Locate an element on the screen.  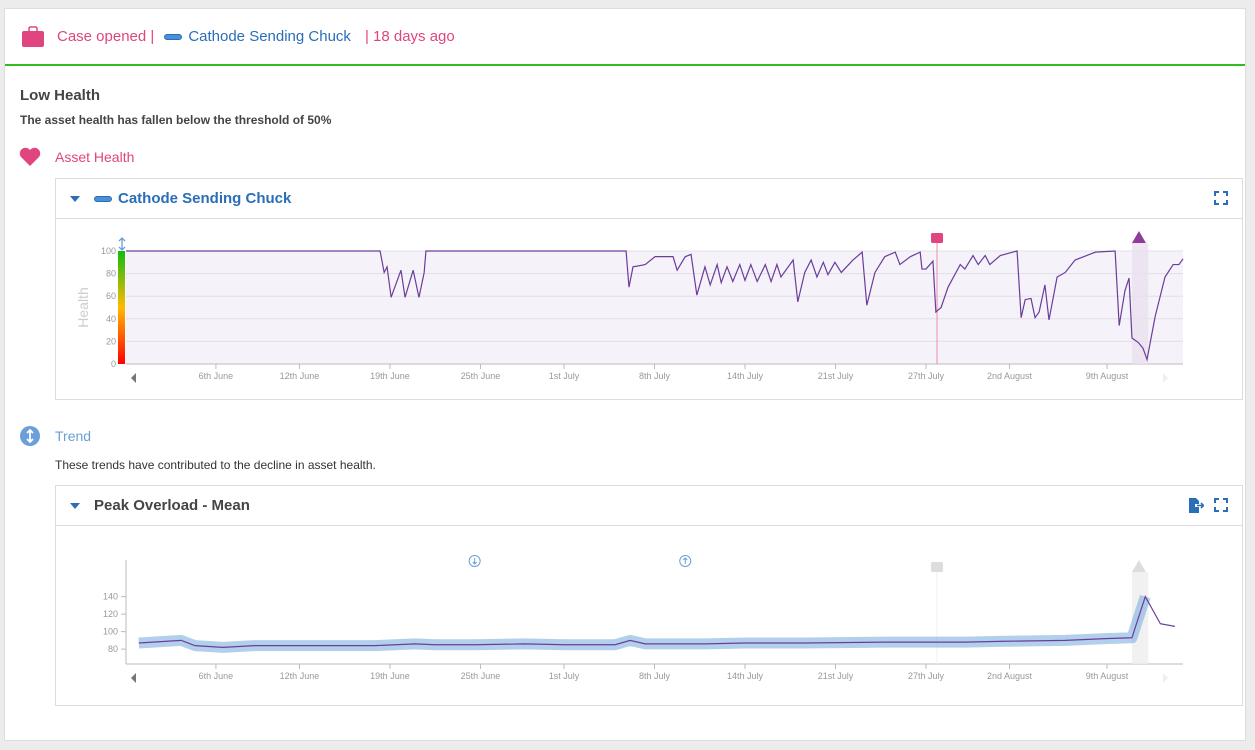
plot-background is located at coordinates (654, 307).